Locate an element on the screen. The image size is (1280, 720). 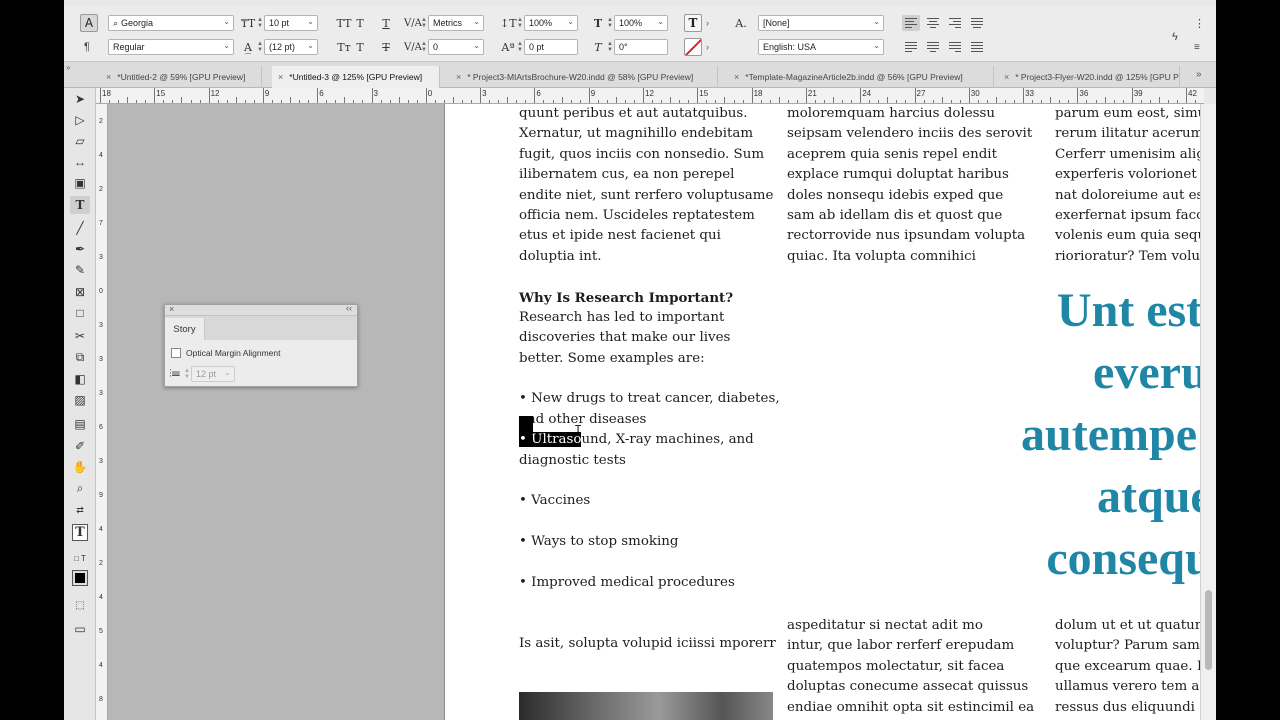
rectangle-tool-icon: □ is located at coordinates (80, 313).